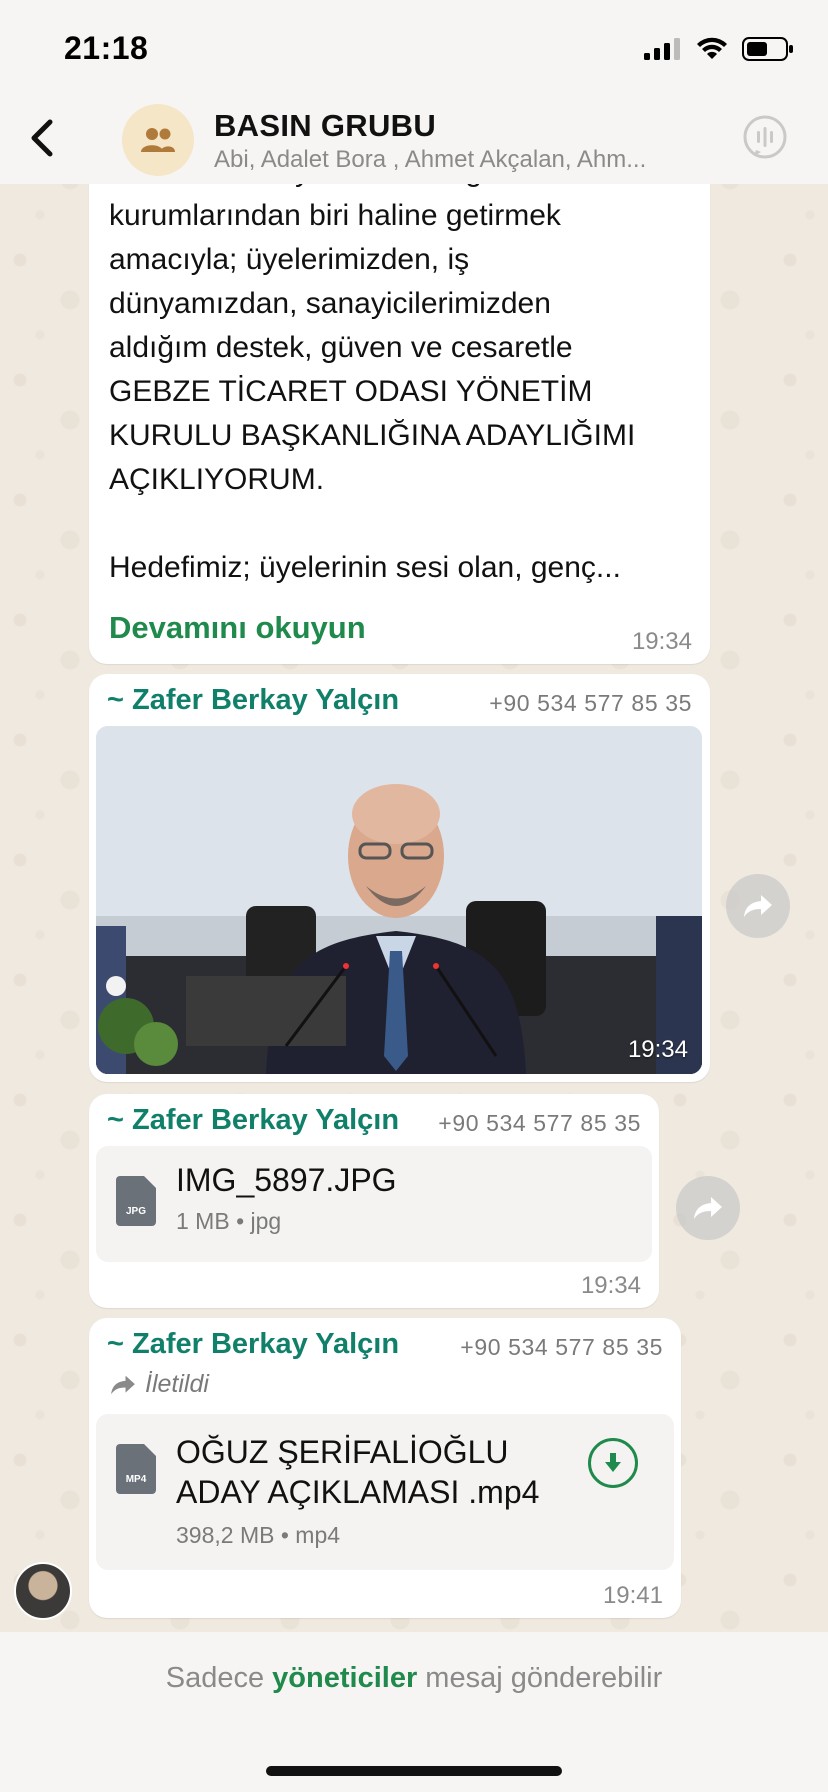 The height and width of the screenshot is (1792, 828). I want to click on footer-bar: Sadece yöneticiler mesaj gönderebilir, so click(414, 1712).